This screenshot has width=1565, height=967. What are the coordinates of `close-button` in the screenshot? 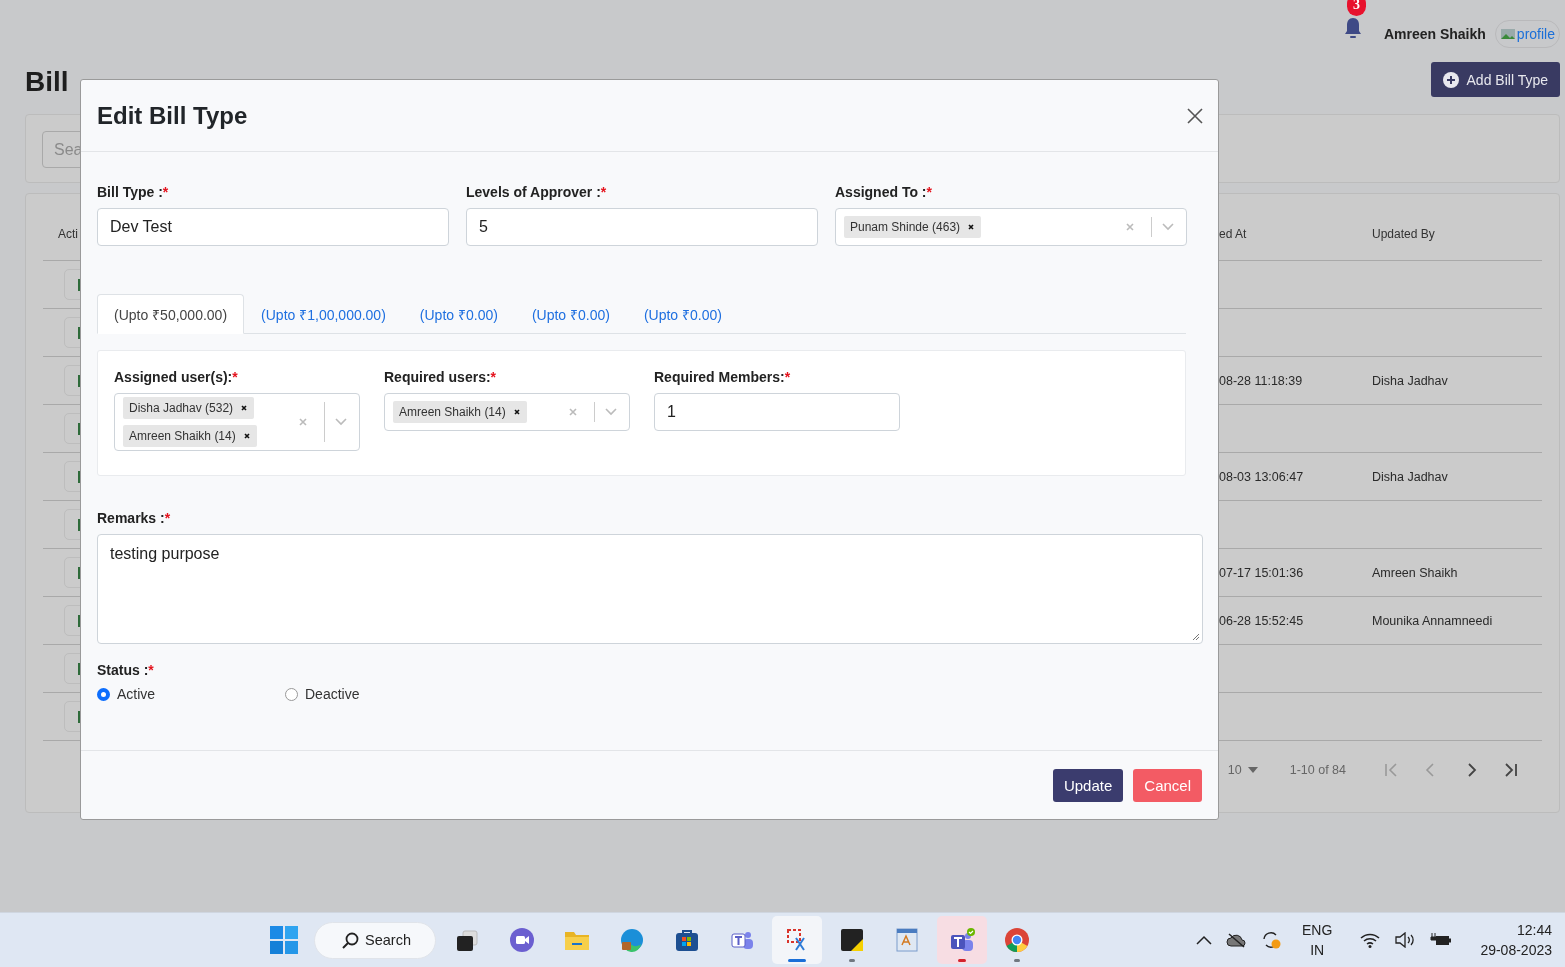 It's located at (1195, 115).